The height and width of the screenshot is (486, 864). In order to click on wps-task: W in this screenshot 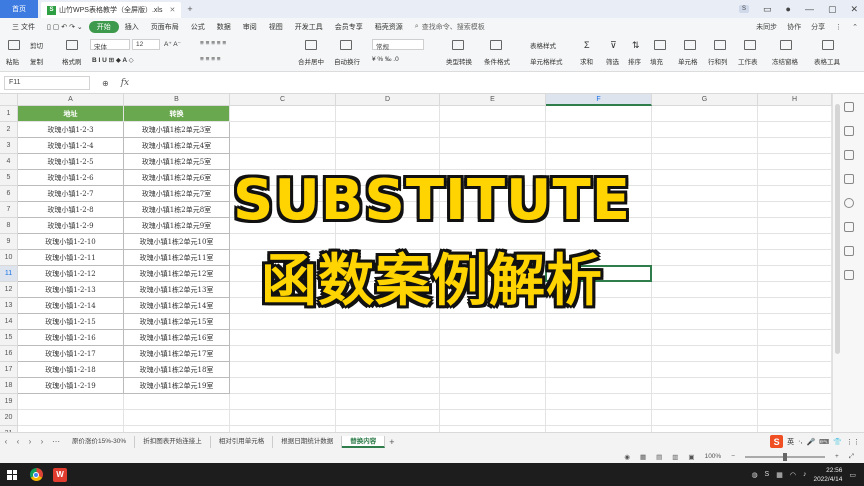, I will do `click(60, 474)`.